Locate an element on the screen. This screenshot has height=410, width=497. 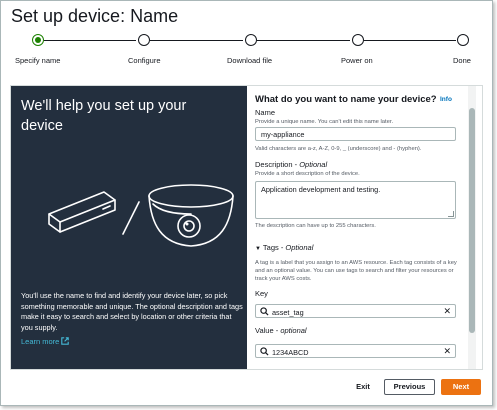
name-input: my-appliance is located at coordinates (355, 134).